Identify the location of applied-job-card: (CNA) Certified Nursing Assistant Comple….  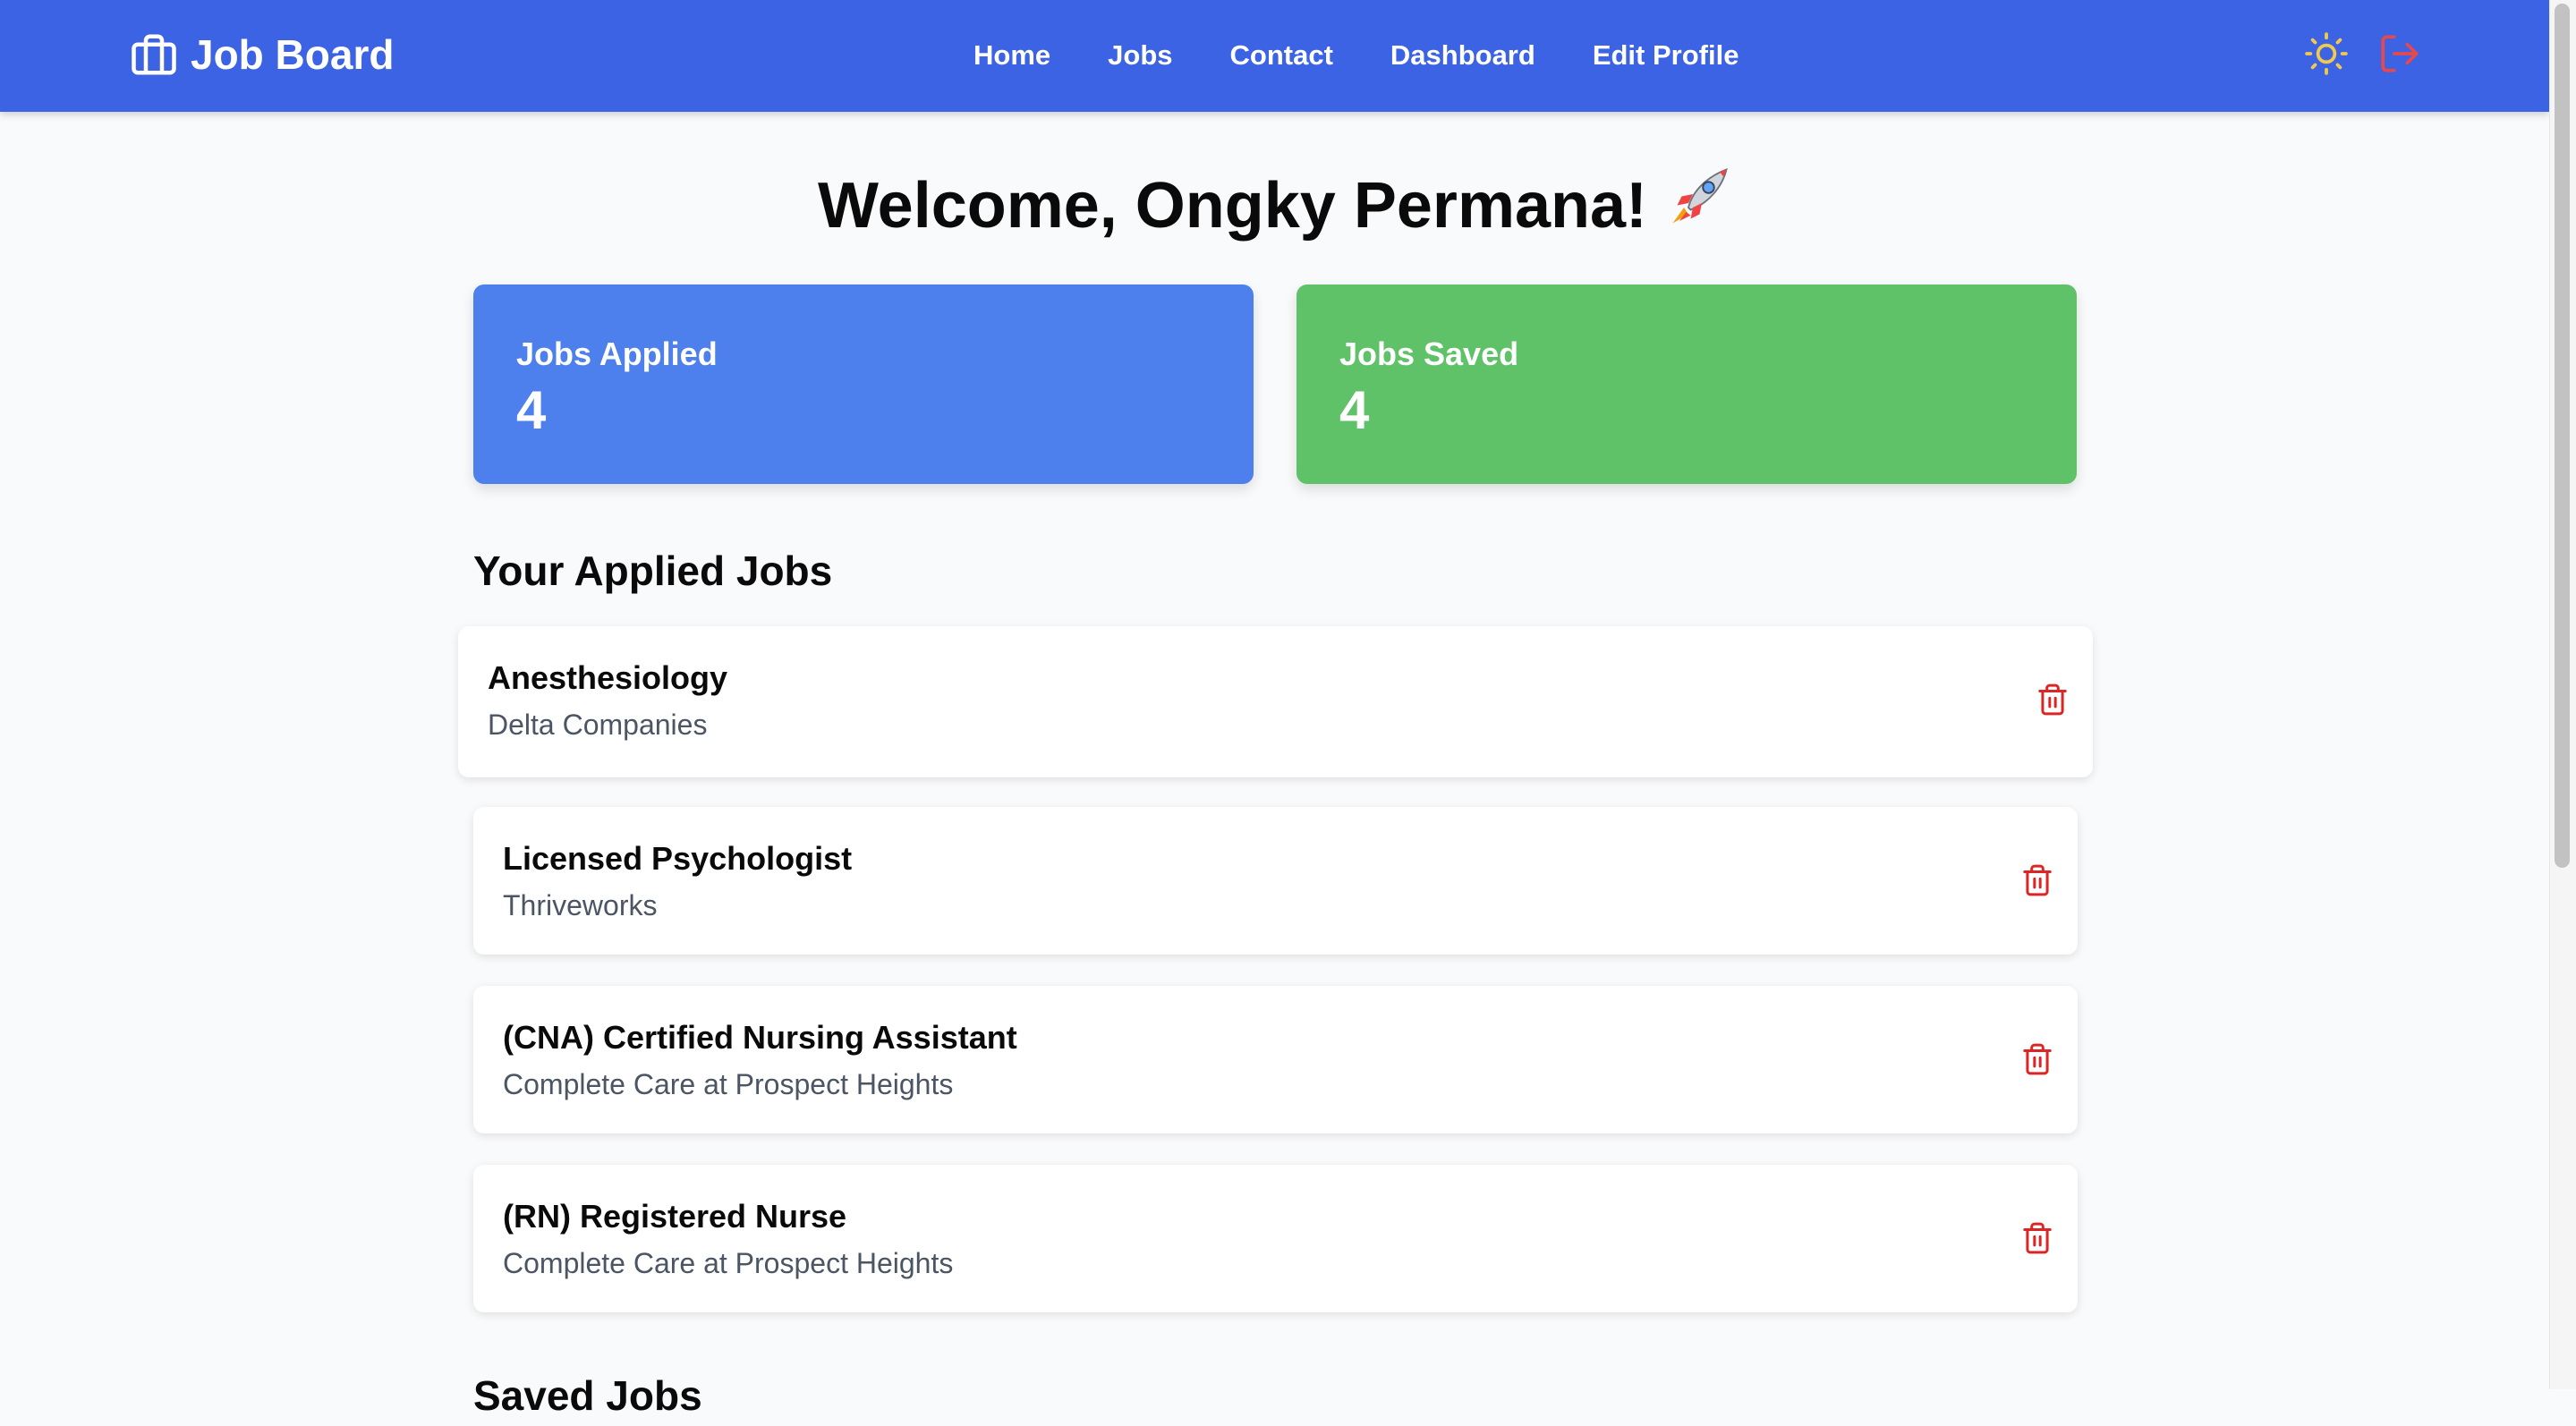
(1275, 1060).